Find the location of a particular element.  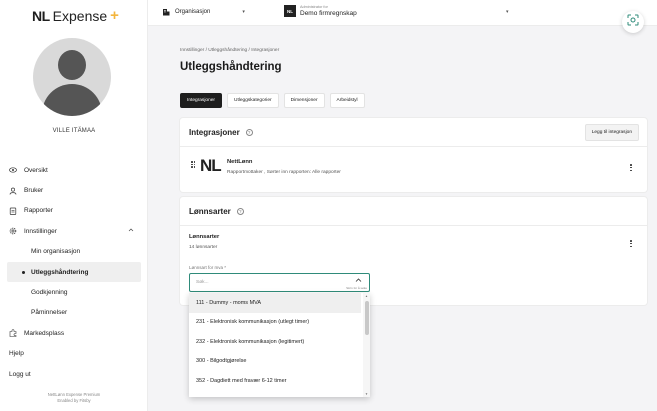

scroll-down-icon: ▼ is located at coordinates (366, 394).